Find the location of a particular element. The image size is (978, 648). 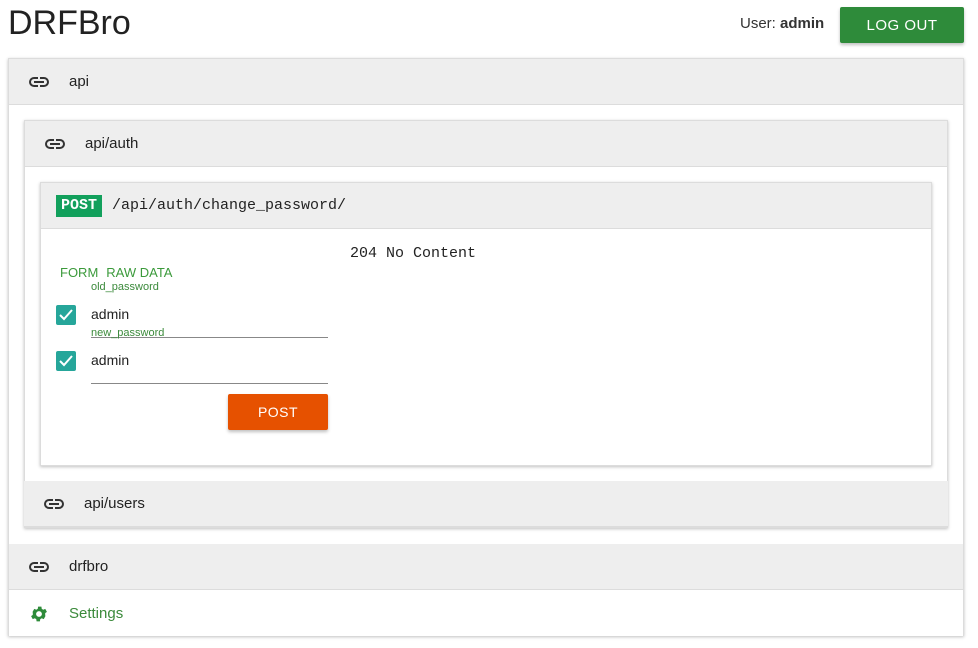

new-password-input: admin is located at coordinates (110, 360).